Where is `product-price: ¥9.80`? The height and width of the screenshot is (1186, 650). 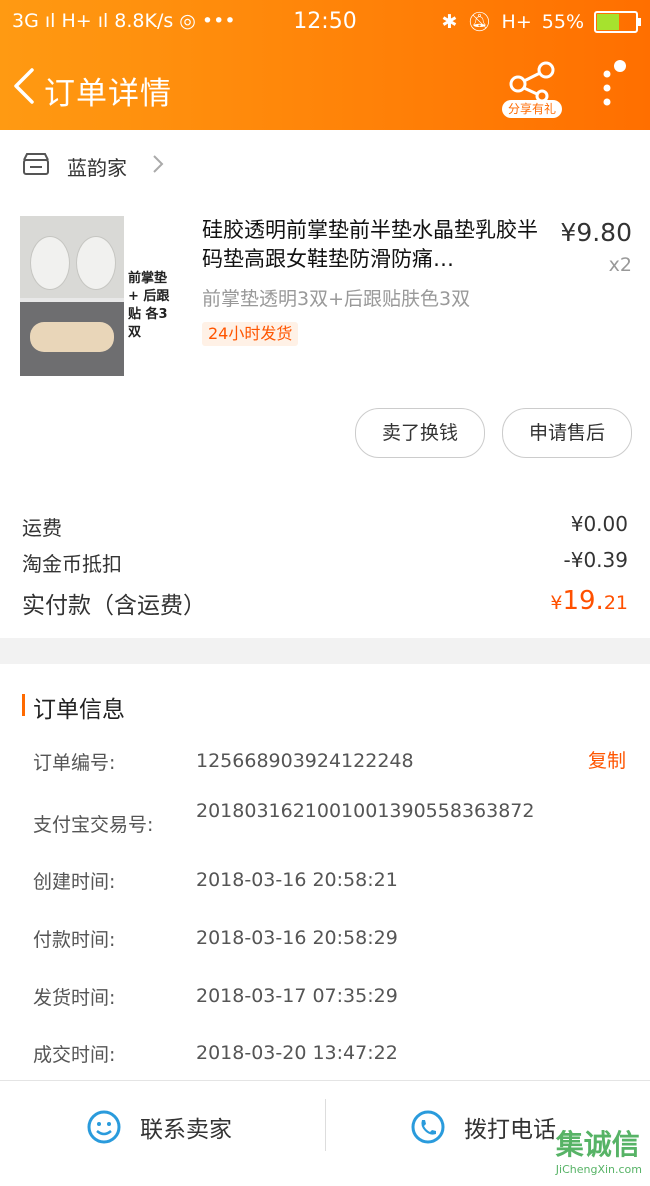 product-price: ¥9.80 is located at coordinates (596, 232).